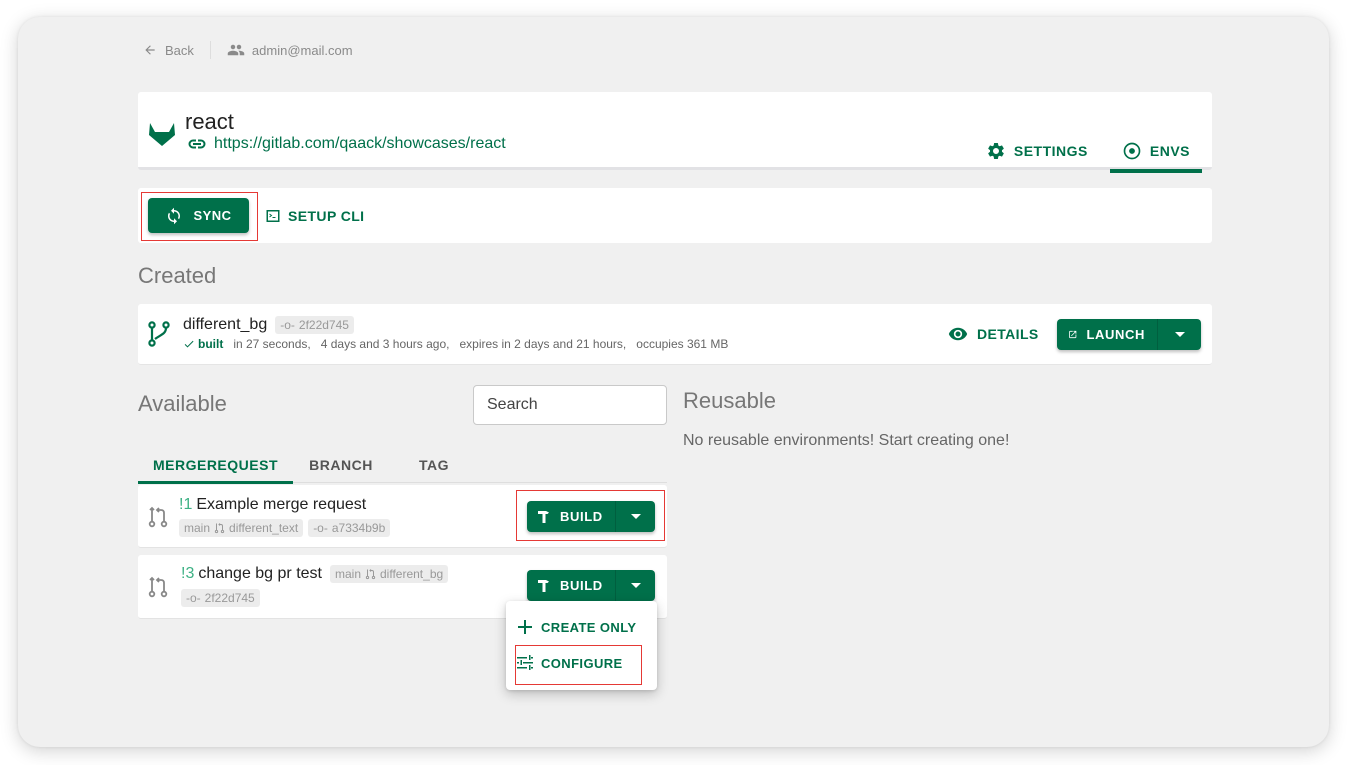 The width and height of the screenshot is (1347, 765). Describe the element at coordinates (326, 215) in the screenshot. I see `setup-cli-label: SETUP CLI` at that location.